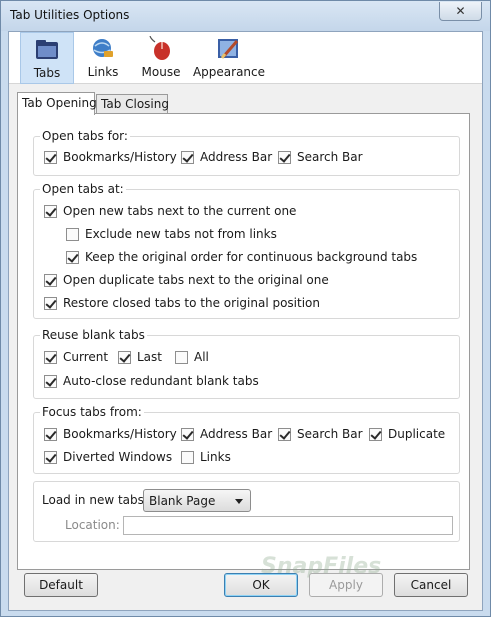 This screenshot has width=491, height=617. I want to click on toolbar-appearance: Appearance, so click(229, 58).